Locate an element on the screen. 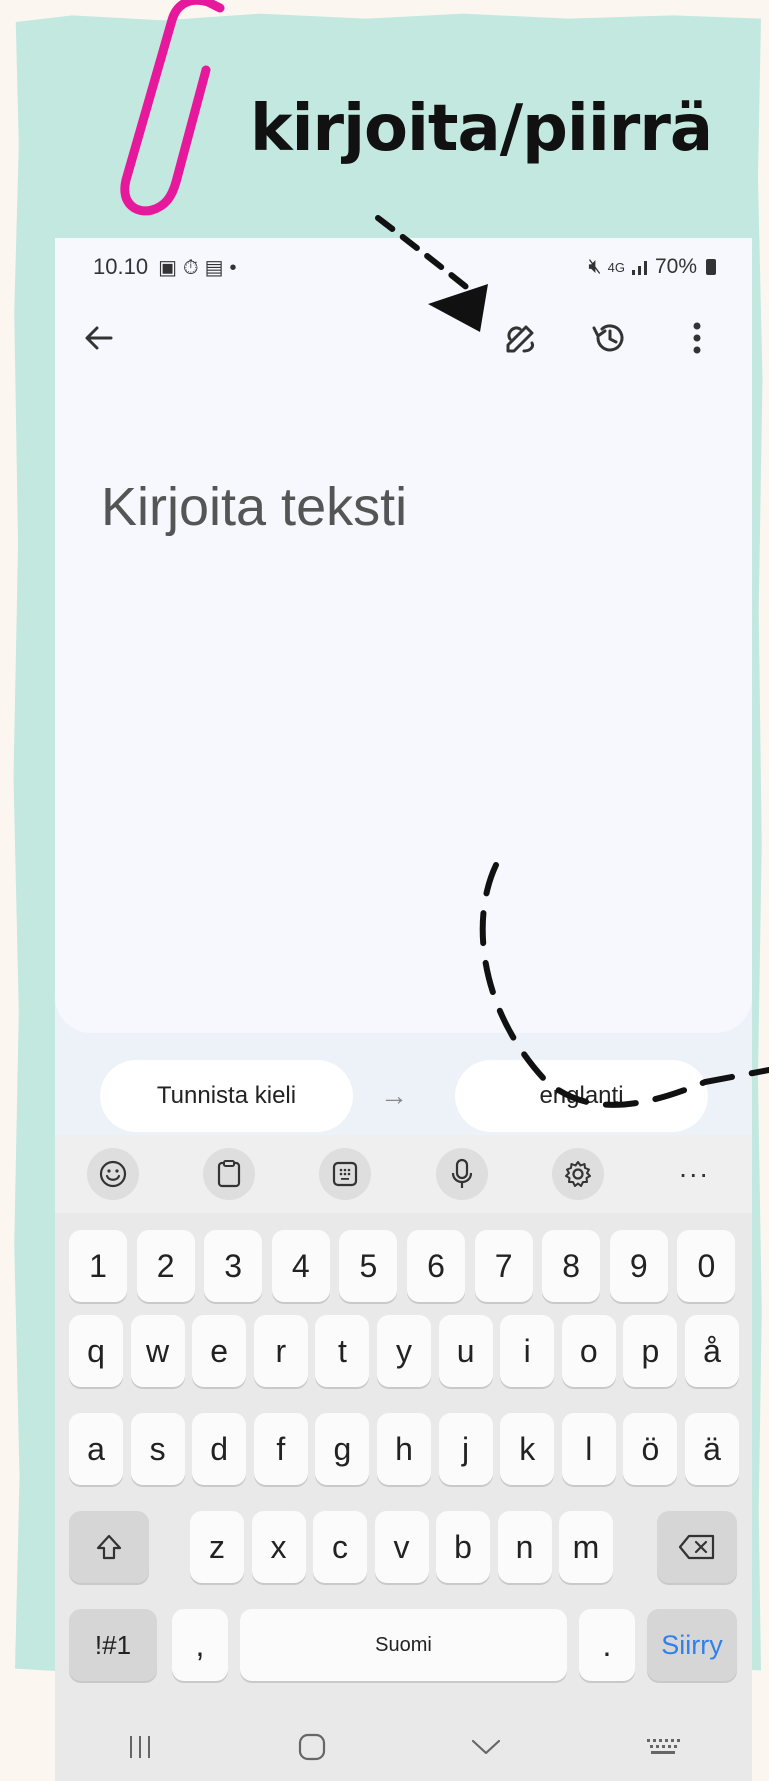  keypad-button is located at coordinates (345, 1174).